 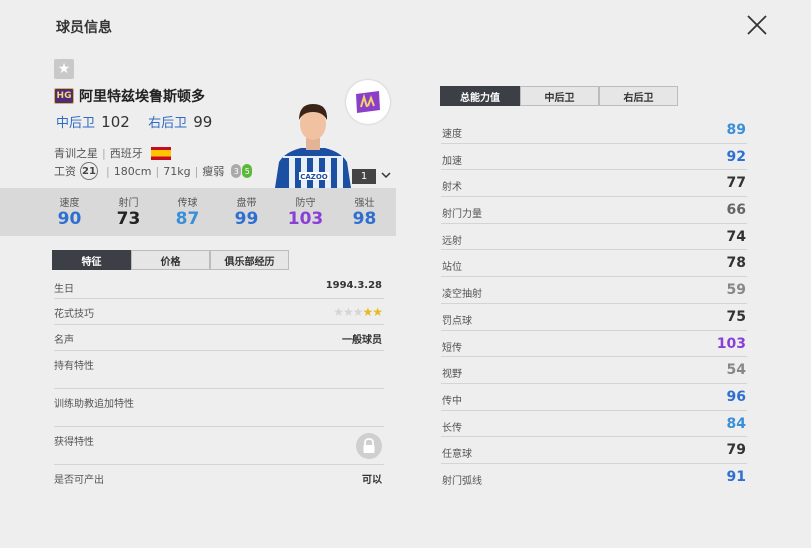 What do you see at coordinates (594, 184) in the screenshot?
I see `attr-row: 射术 77` at bounding box center [594, 184].